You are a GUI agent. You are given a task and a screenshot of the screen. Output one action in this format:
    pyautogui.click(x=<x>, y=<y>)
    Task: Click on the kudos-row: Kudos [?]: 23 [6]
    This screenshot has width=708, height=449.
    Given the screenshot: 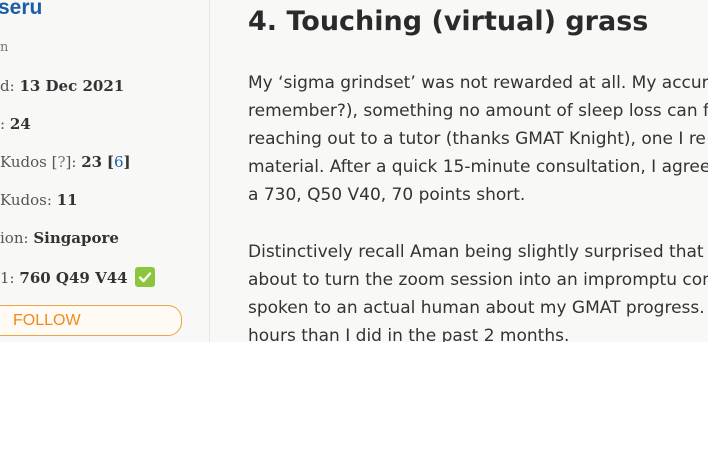 What is the action you would take?
    pyautogui.click(x=65, y=162)
    